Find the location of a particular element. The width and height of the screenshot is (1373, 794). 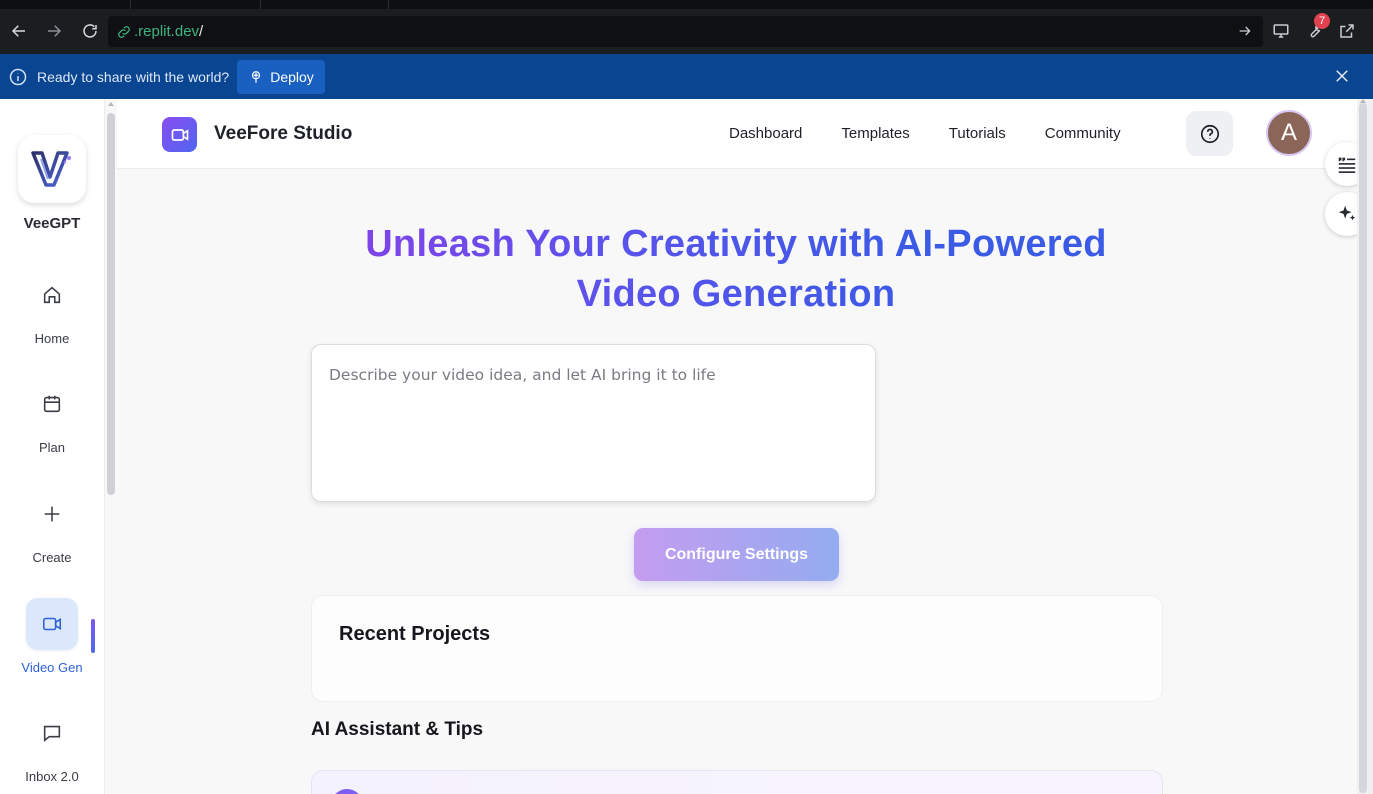

nav-link-tutorials: Tutorials is located at coordinates (977, 133).